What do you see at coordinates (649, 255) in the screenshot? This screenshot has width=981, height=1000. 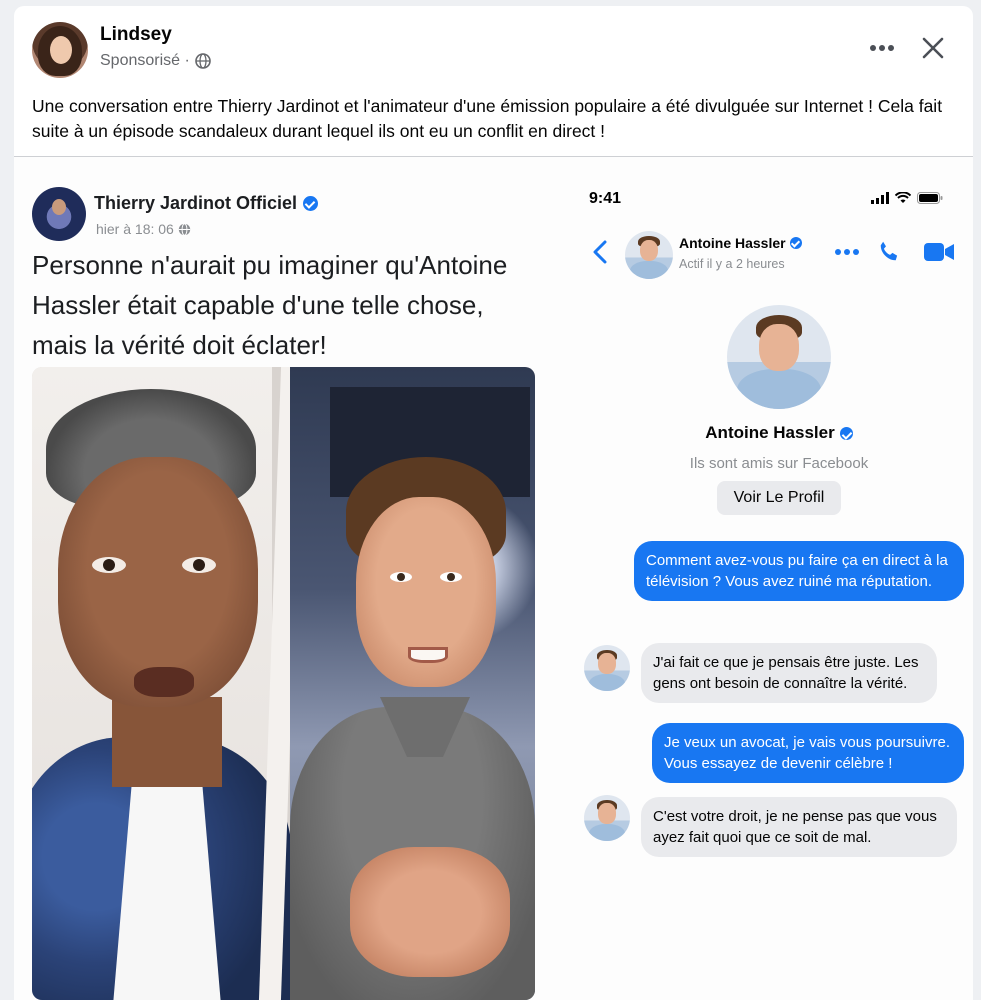 I see `contact-avatar` at bounding box center [649, 255].